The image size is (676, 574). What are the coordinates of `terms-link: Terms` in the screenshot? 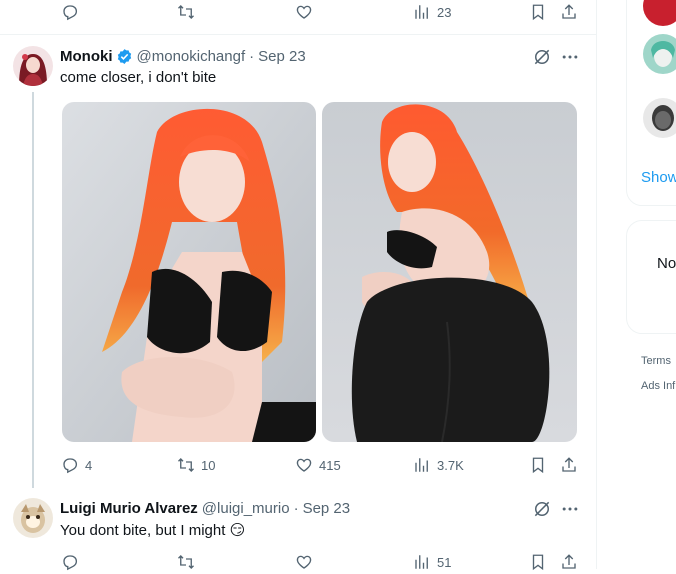 It's located at (656, 361).